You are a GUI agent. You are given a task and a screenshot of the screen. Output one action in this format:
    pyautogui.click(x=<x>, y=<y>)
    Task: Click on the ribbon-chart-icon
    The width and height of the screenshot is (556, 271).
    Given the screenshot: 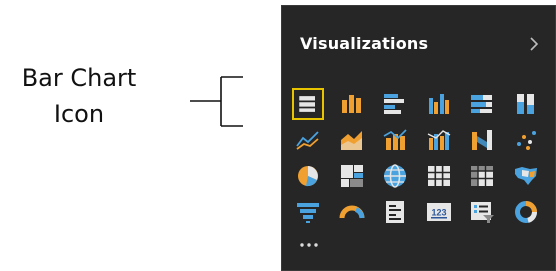 What is the action you would take?
    pyautogui.click(x=482, y=140)
    